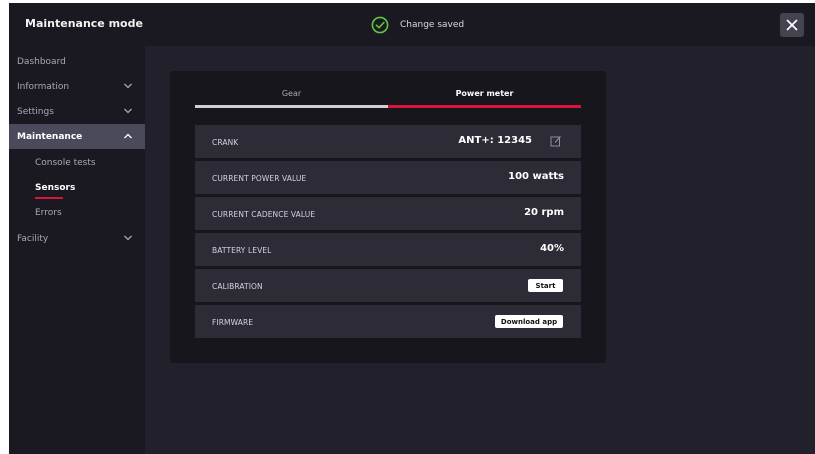  Describe the element at coordinates (380, 25) in the screenshot. I see `check-circle-icon` at that location.